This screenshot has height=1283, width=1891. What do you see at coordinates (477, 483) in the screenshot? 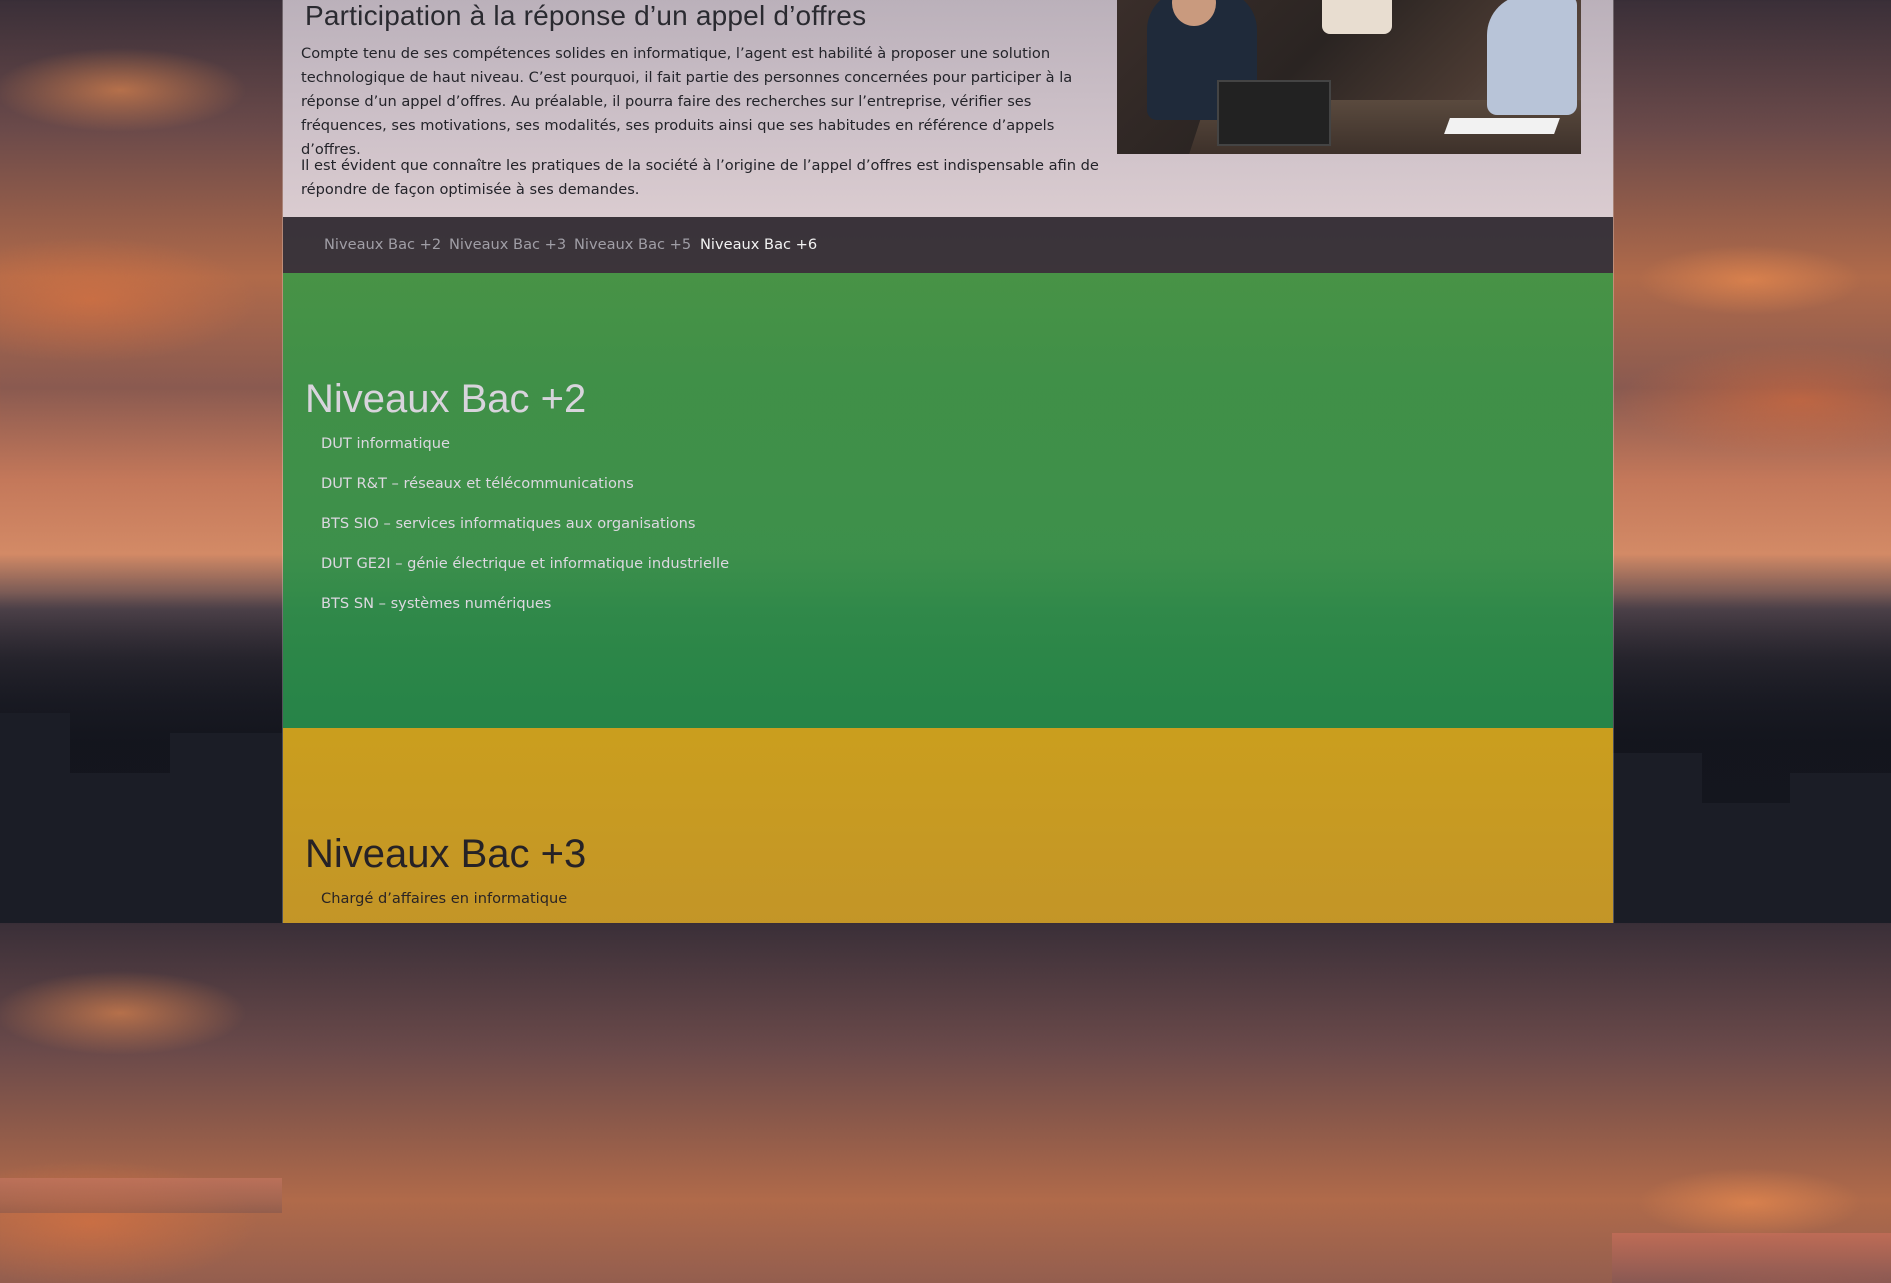
I see `list-item: DUT R&T – réseaux et télécommunications` at bounding box center [477, 483].